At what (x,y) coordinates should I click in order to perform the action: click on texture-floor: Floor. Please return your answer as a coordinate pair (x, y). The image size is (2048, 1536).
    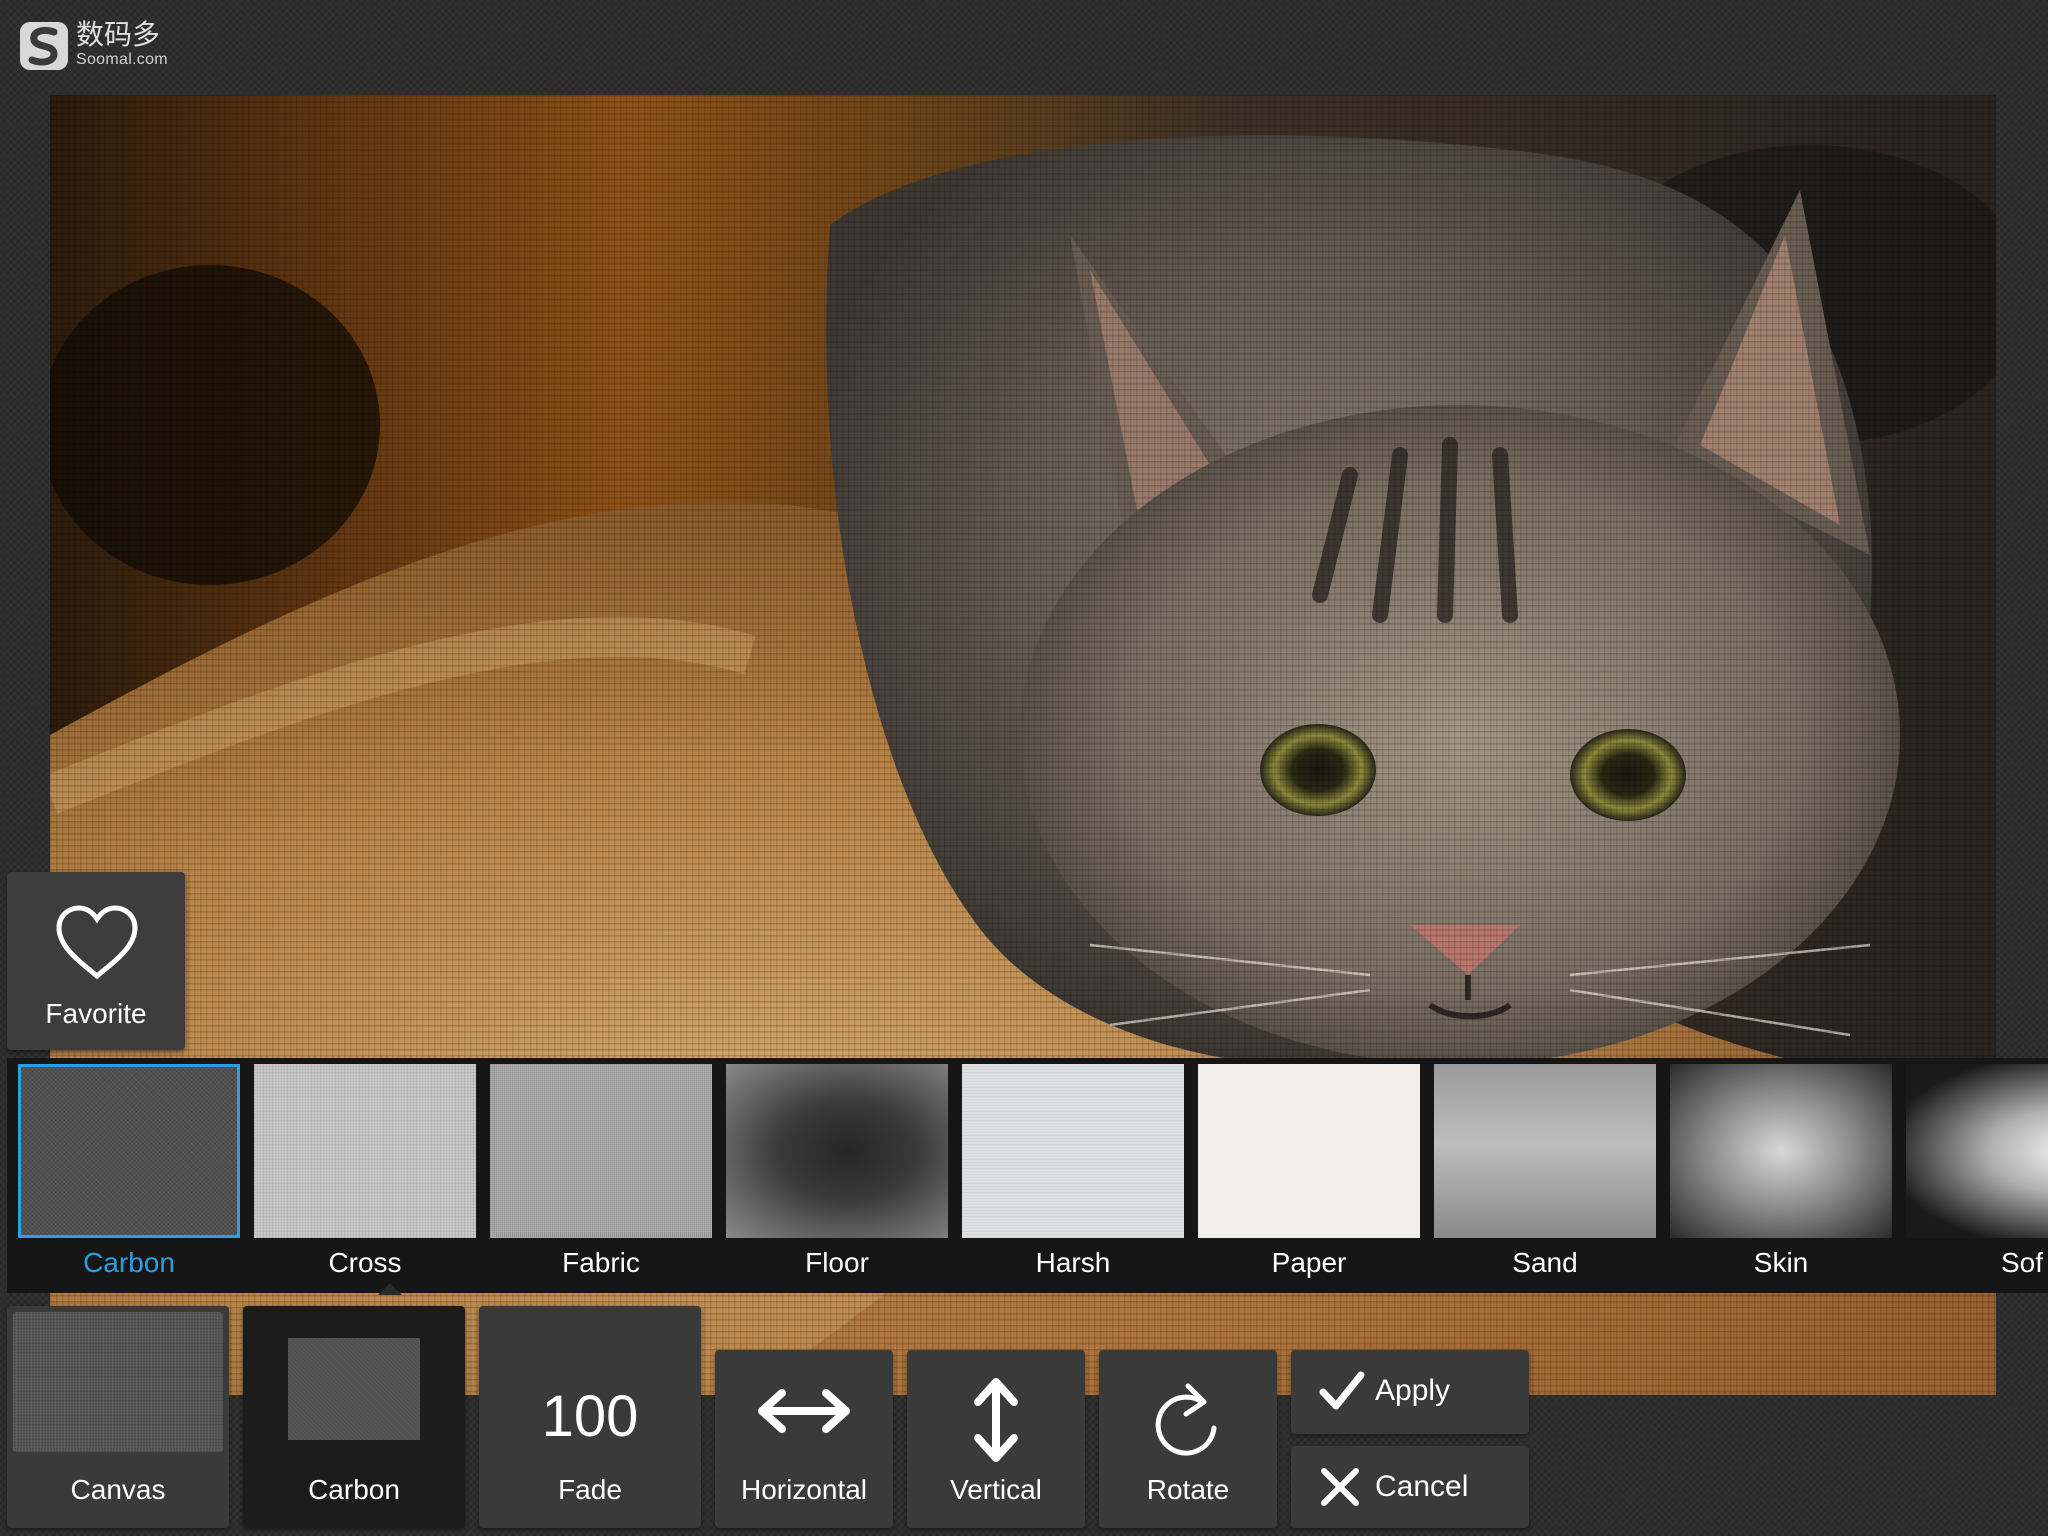
    Looking at the image, I should click on (837, 1171).